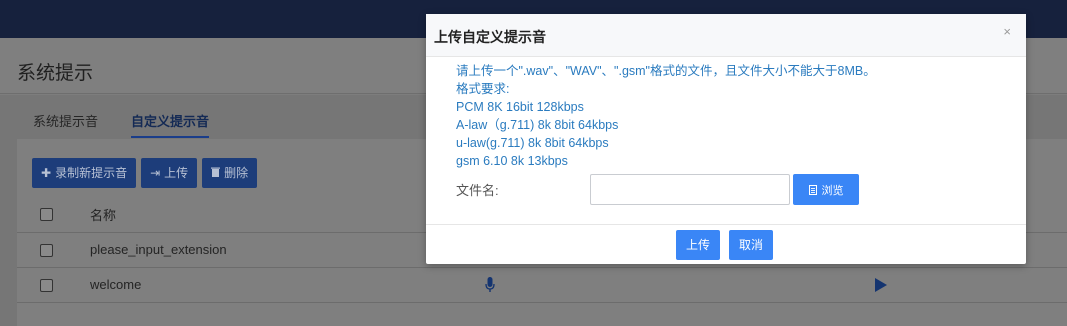 This screenshot has width=1067, height=326. What do you see at coordinates (46, 173) in the screenshot?
I see `plus-icon: ✚` at bounding box center [46, 173].